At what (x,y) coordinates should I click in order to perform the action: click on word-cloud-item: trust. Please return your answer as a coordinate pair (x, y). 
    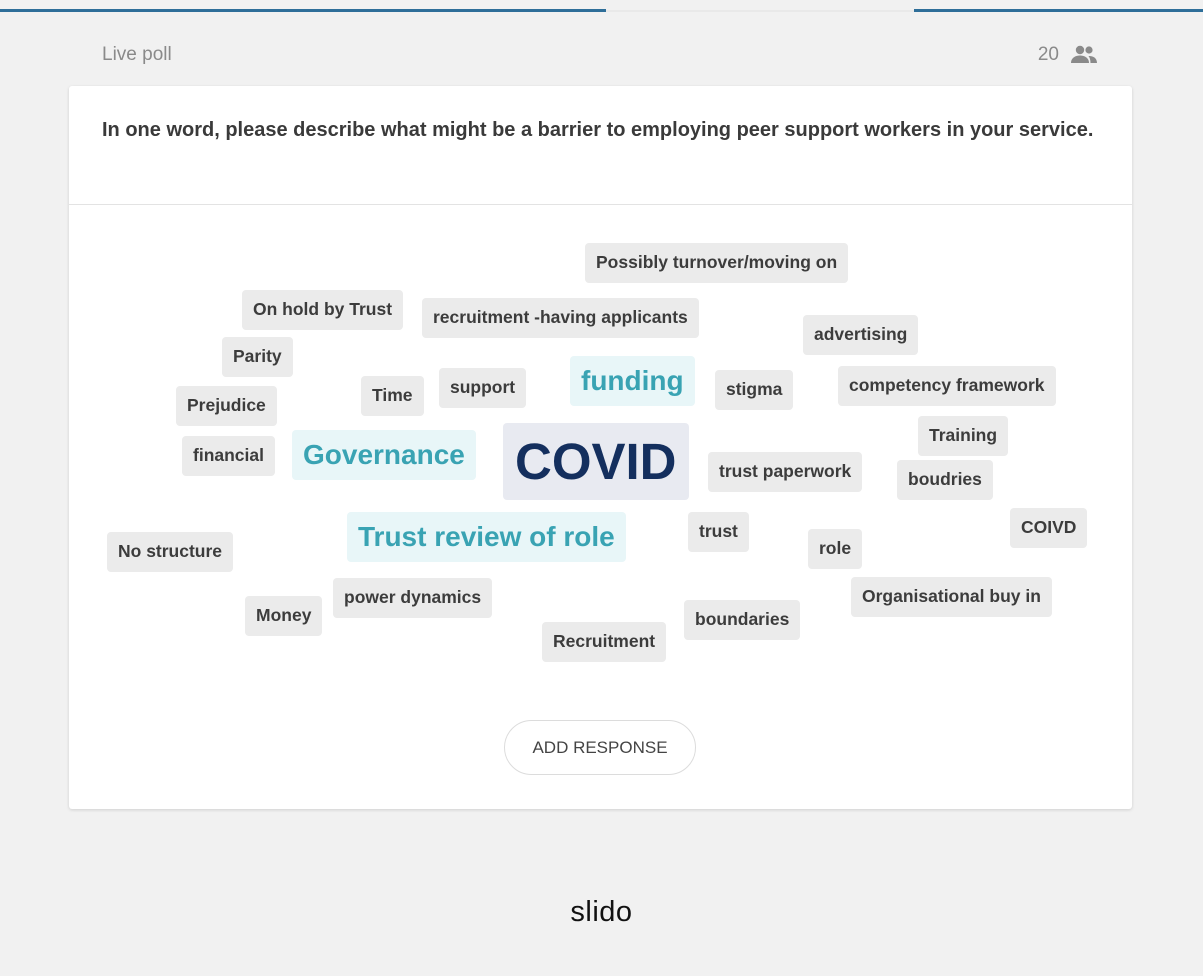
    Looking at the image, I should click on (718, 532).